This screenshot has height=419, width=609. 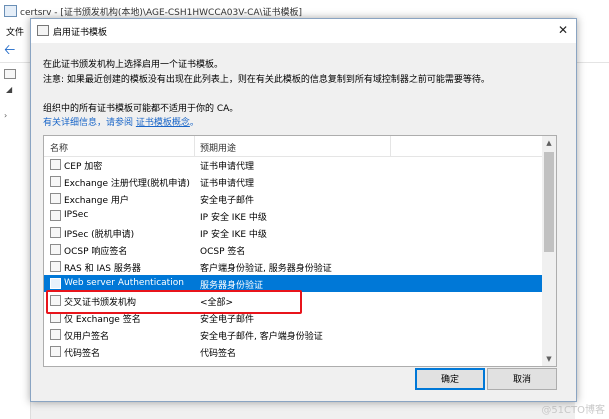 I want to click on dialog-title: 启用证书模板, so click(x=80, y=33).